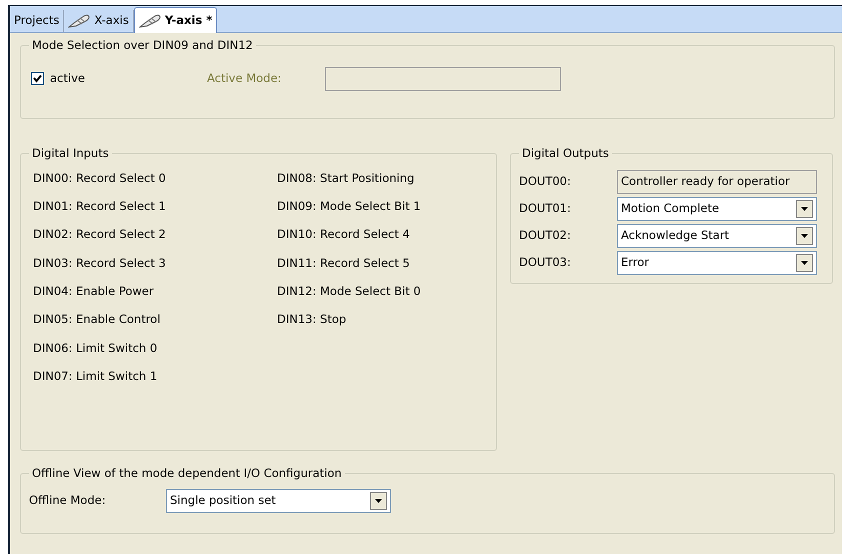 The width and height of the screenshot is (844, 554). I want to click on field-label: Active Mode:, so click(244, 79).